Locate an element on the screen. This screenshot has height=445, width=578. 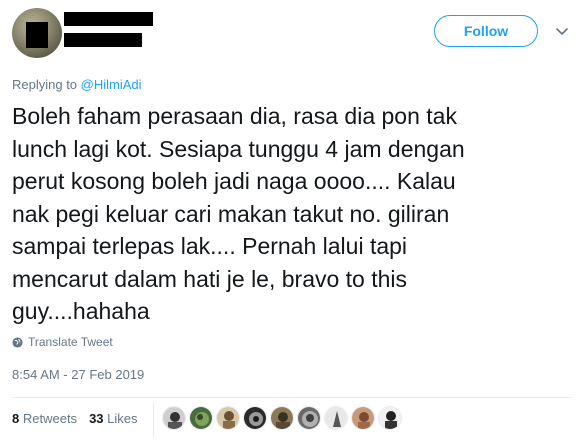
globe-icon is located at coordinates (17, 342).